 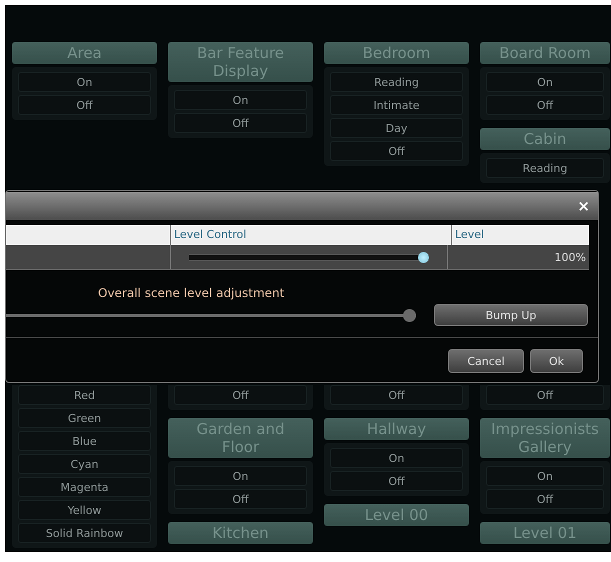 I want to click on level-value: 100%, so click(x=570, y=258).